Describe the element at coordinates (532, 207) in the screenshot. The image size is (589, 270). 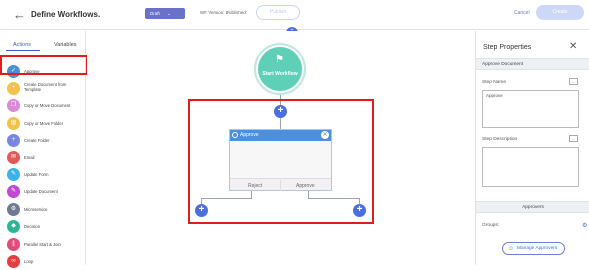
I see `section-approvers: Approvers` at that location.